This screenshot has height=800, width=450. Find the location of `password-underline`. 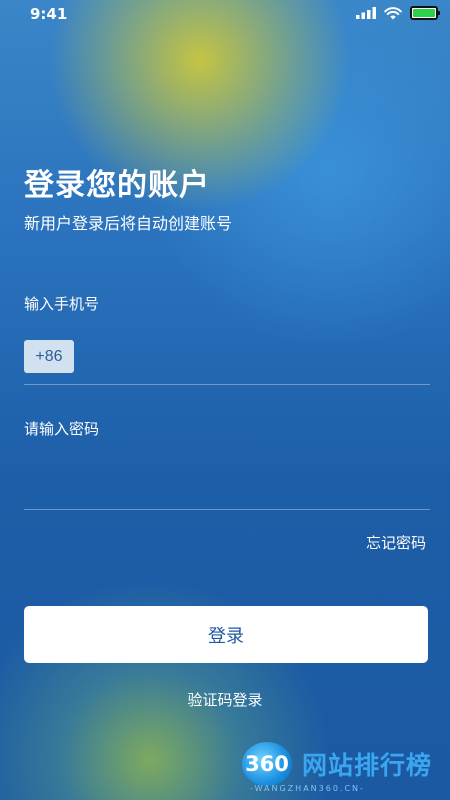

password-underline is located at coordinates (227, 509).